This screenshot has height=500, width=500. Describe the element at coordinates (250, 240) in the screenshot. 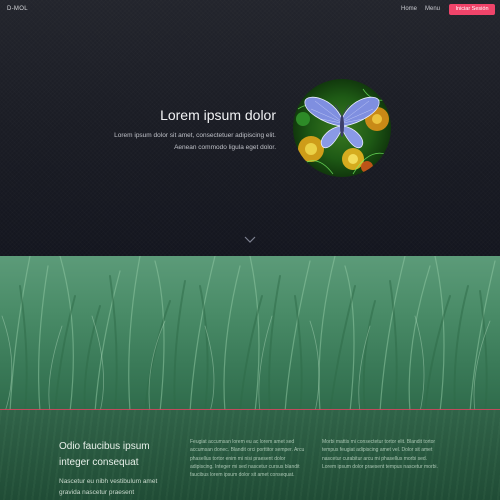

I see `chevron-down-icon` at that location.